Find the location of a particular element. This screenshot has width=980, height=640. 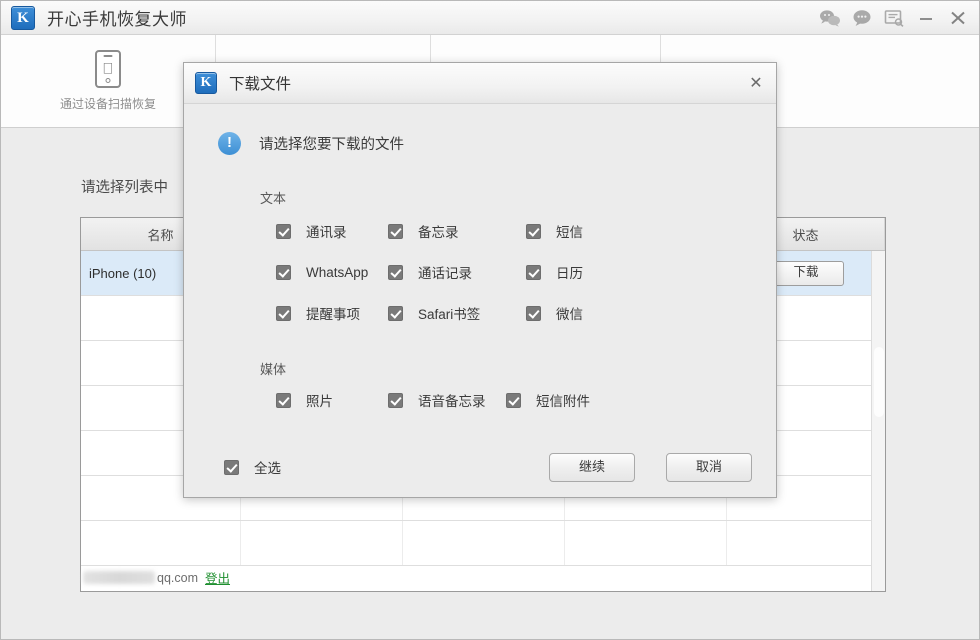

checkbox-whatsapp: WhatsApp is located at coordinates (332, 272).